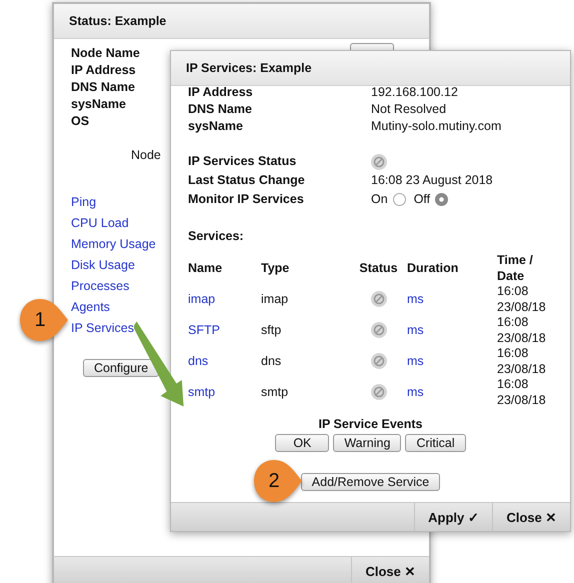  Describe the element at coordinates (271, 330) in the screenshot. I see `table-cell-text: sftp` at that location.